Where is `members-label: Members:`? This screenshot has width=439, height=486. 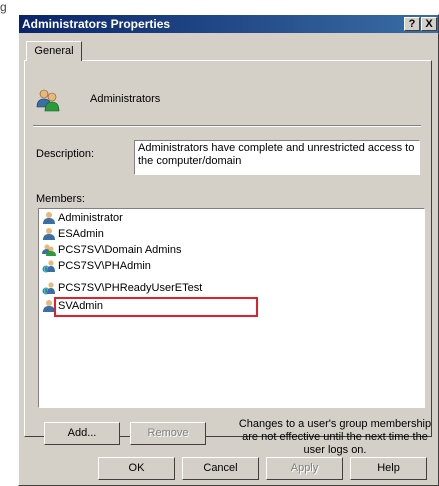
members-label: Members: is located at coordinates (60, 199).